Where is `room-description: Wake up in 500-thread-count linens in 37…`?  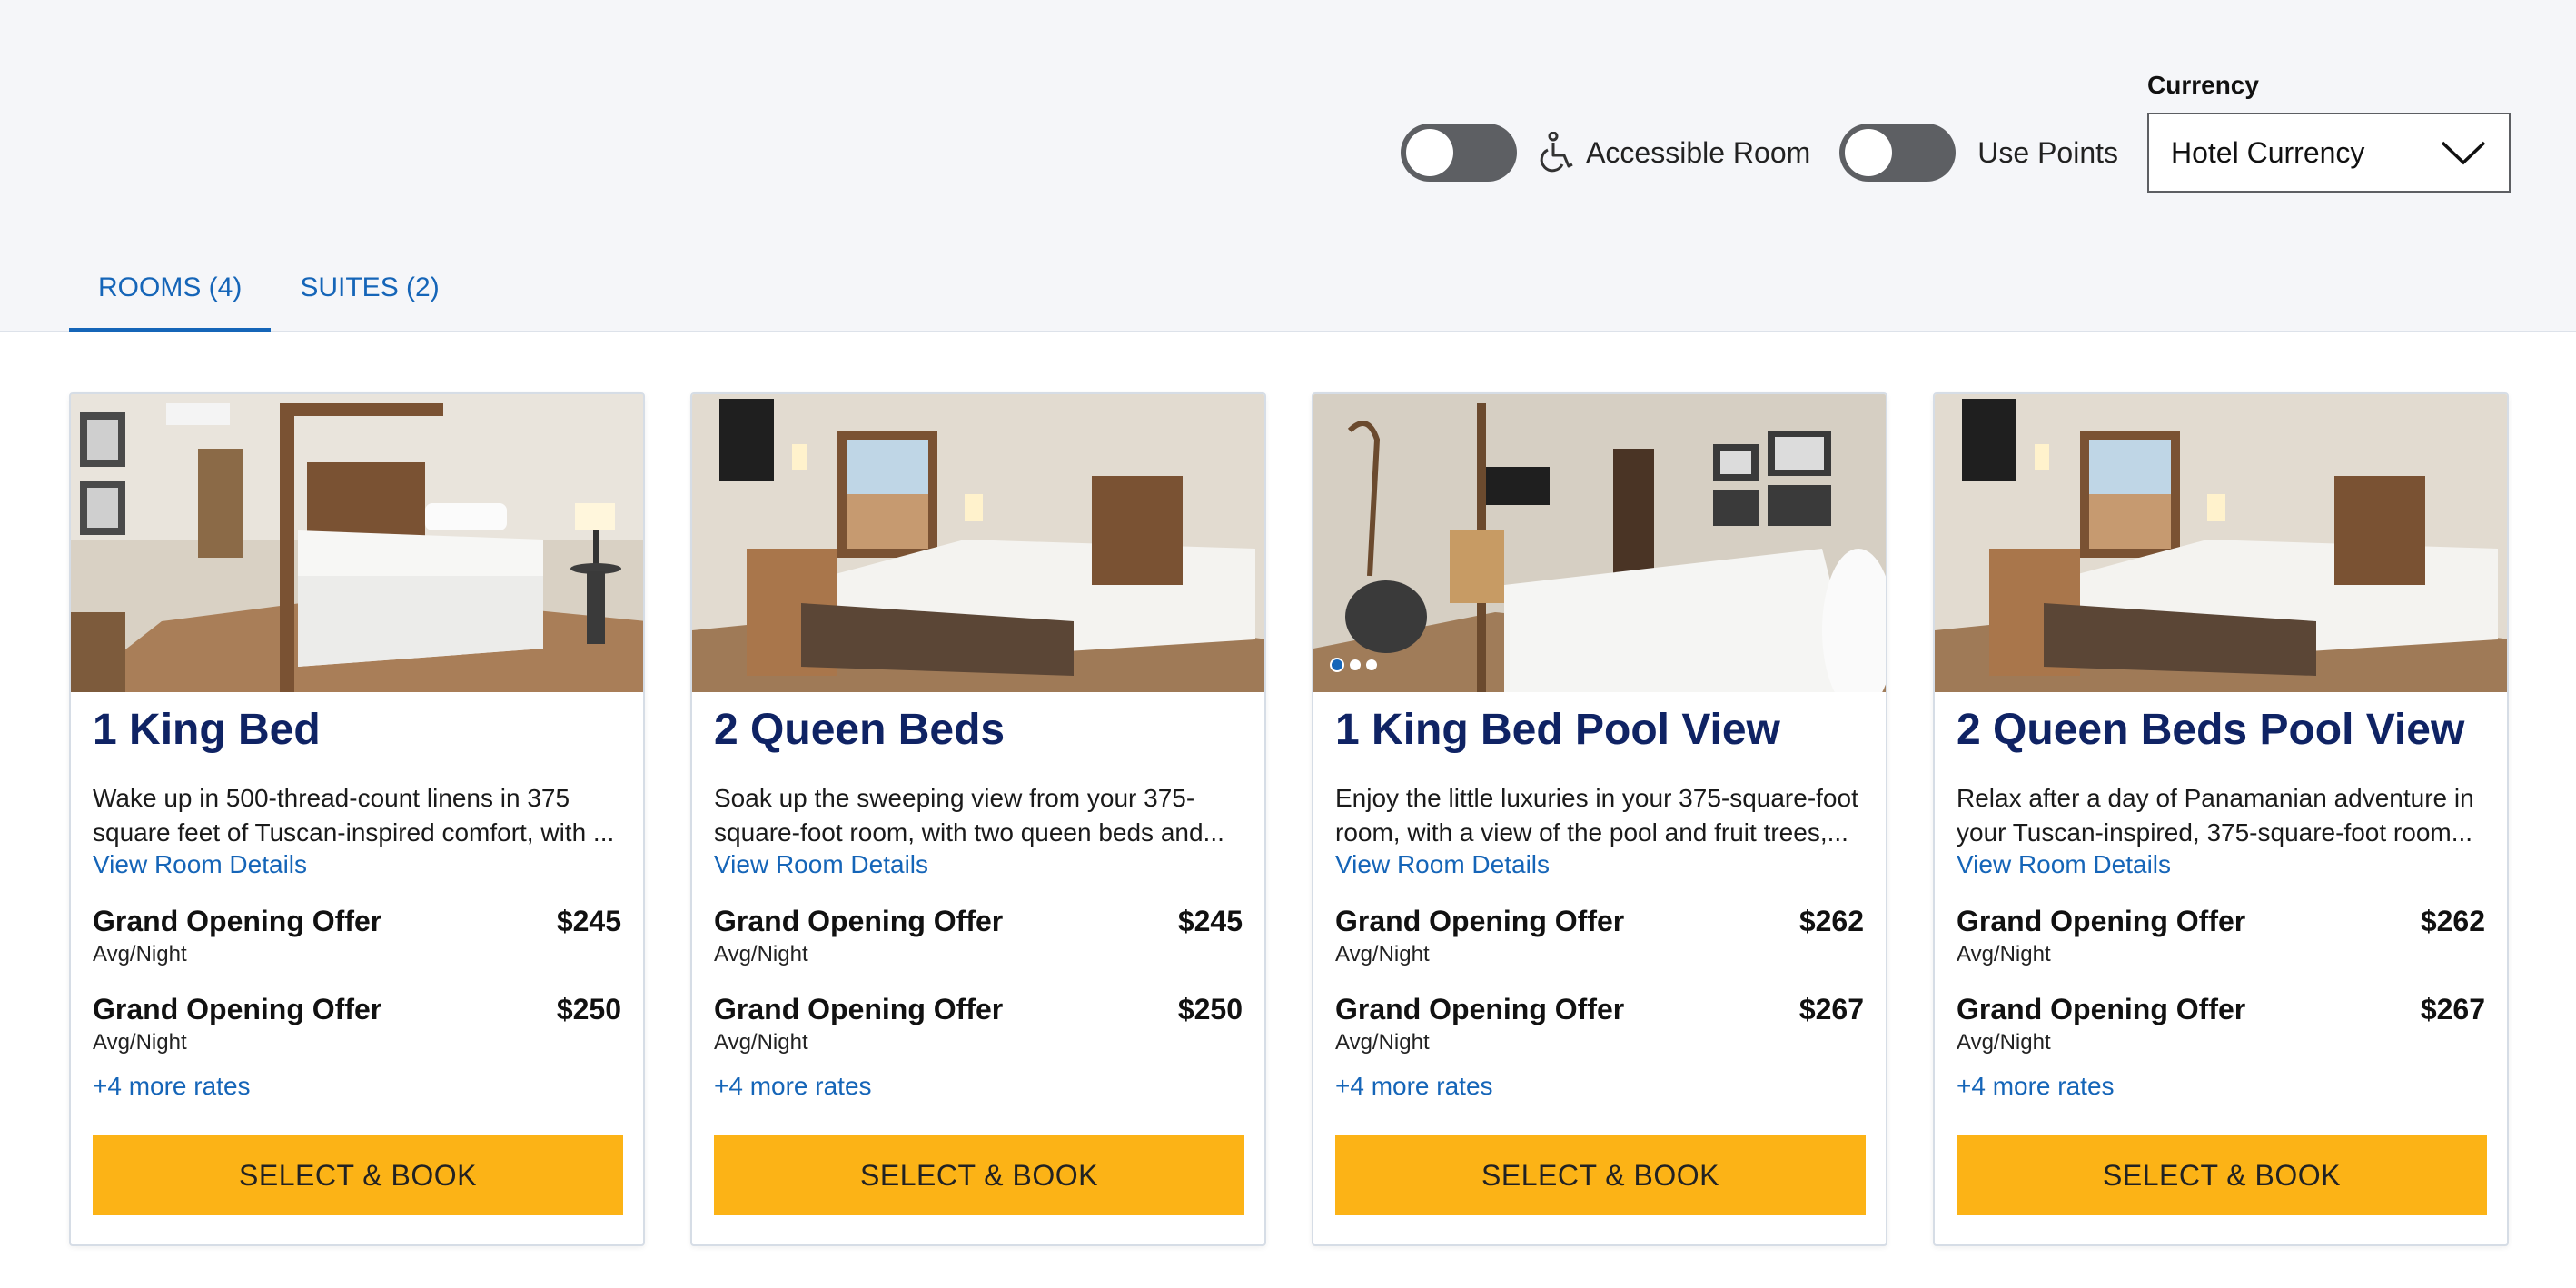
room-description: Wake up in 500-thread-count linens in 37… is located at coordinates (357, 815).